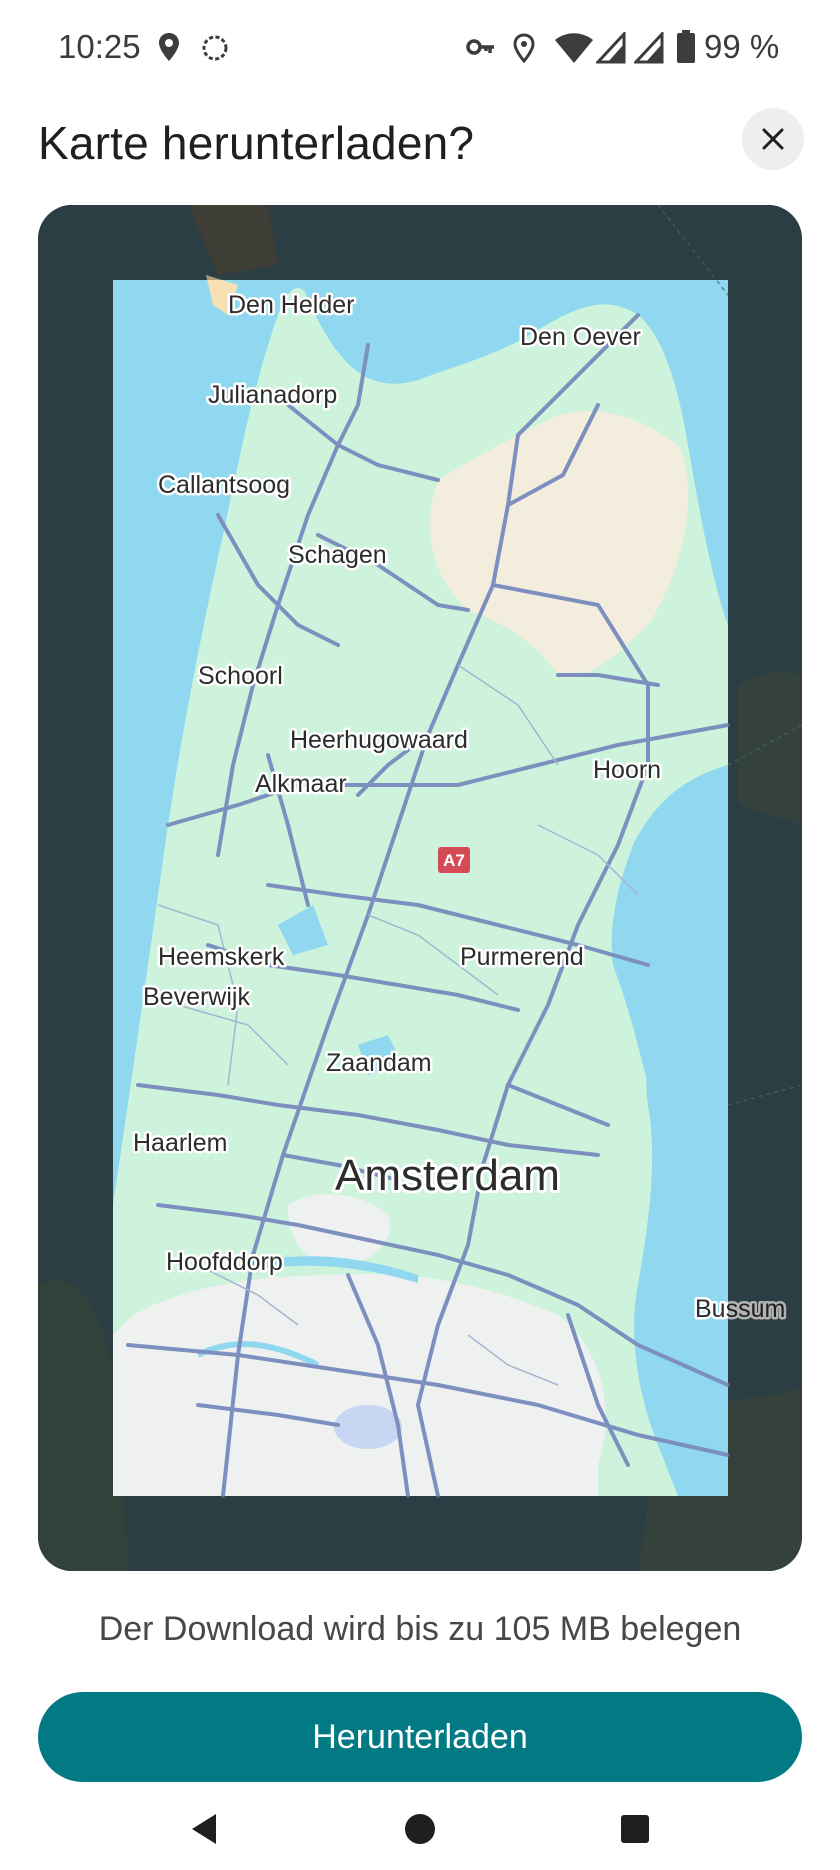 This screenshot has height=1870, width=840. I want to click on map-label-amsterdam: Amsterdam, so click(447, 1175).